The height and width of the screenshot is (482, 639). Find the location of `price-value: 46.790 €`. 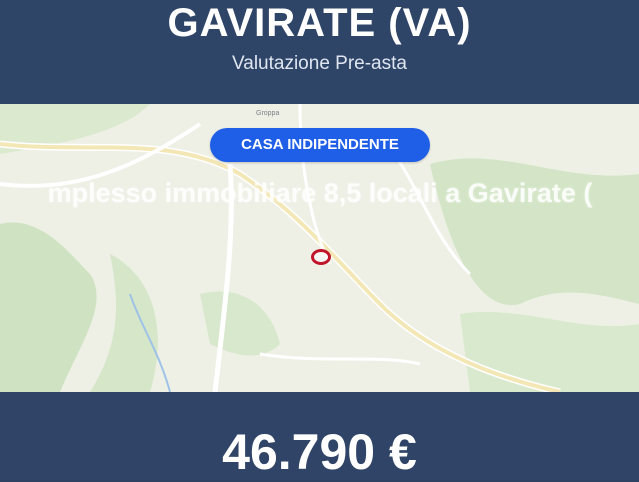

price-value: 46.790 € is located at coordinates (319, 452).